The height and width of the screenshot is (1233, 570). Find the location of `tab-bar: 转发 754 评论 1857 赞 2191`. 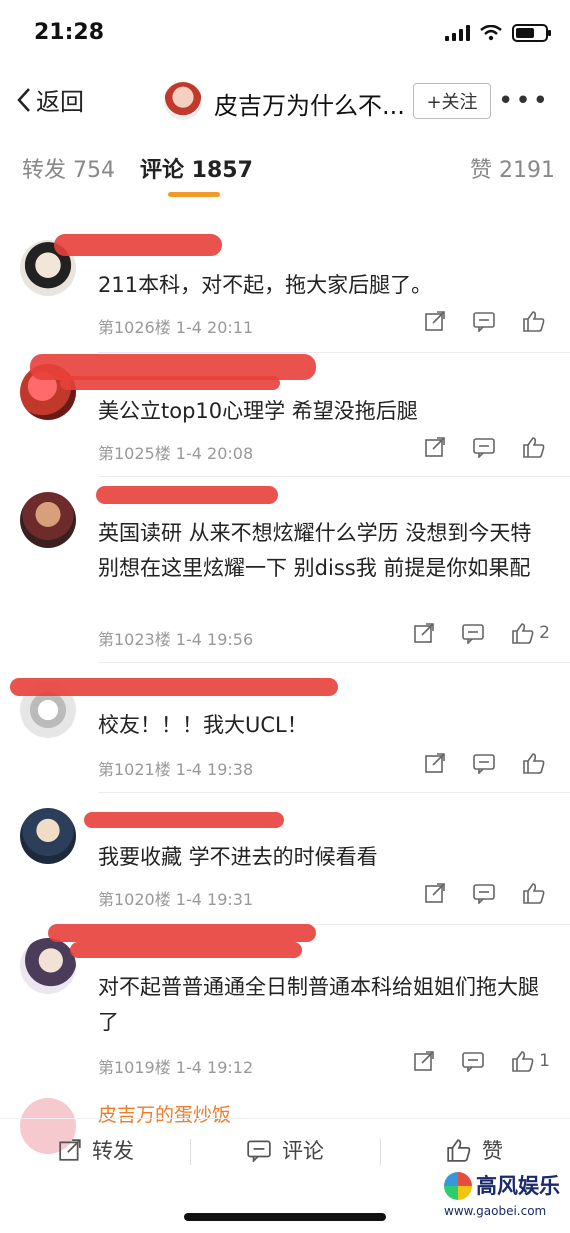

tab-bar: 转发 754 评论 1857 赞 2191 is located at coordinates (285, 170).